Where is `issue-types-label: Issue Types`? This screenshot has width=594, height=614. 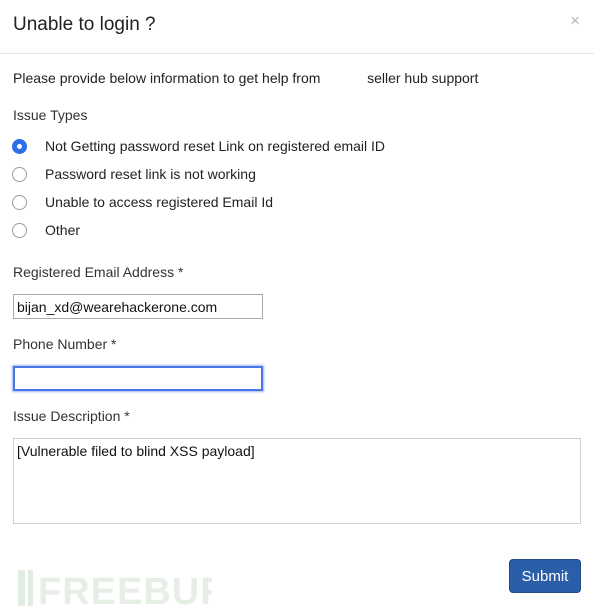 issue-types-label: Issue Types is located at coordinates (50, 115).